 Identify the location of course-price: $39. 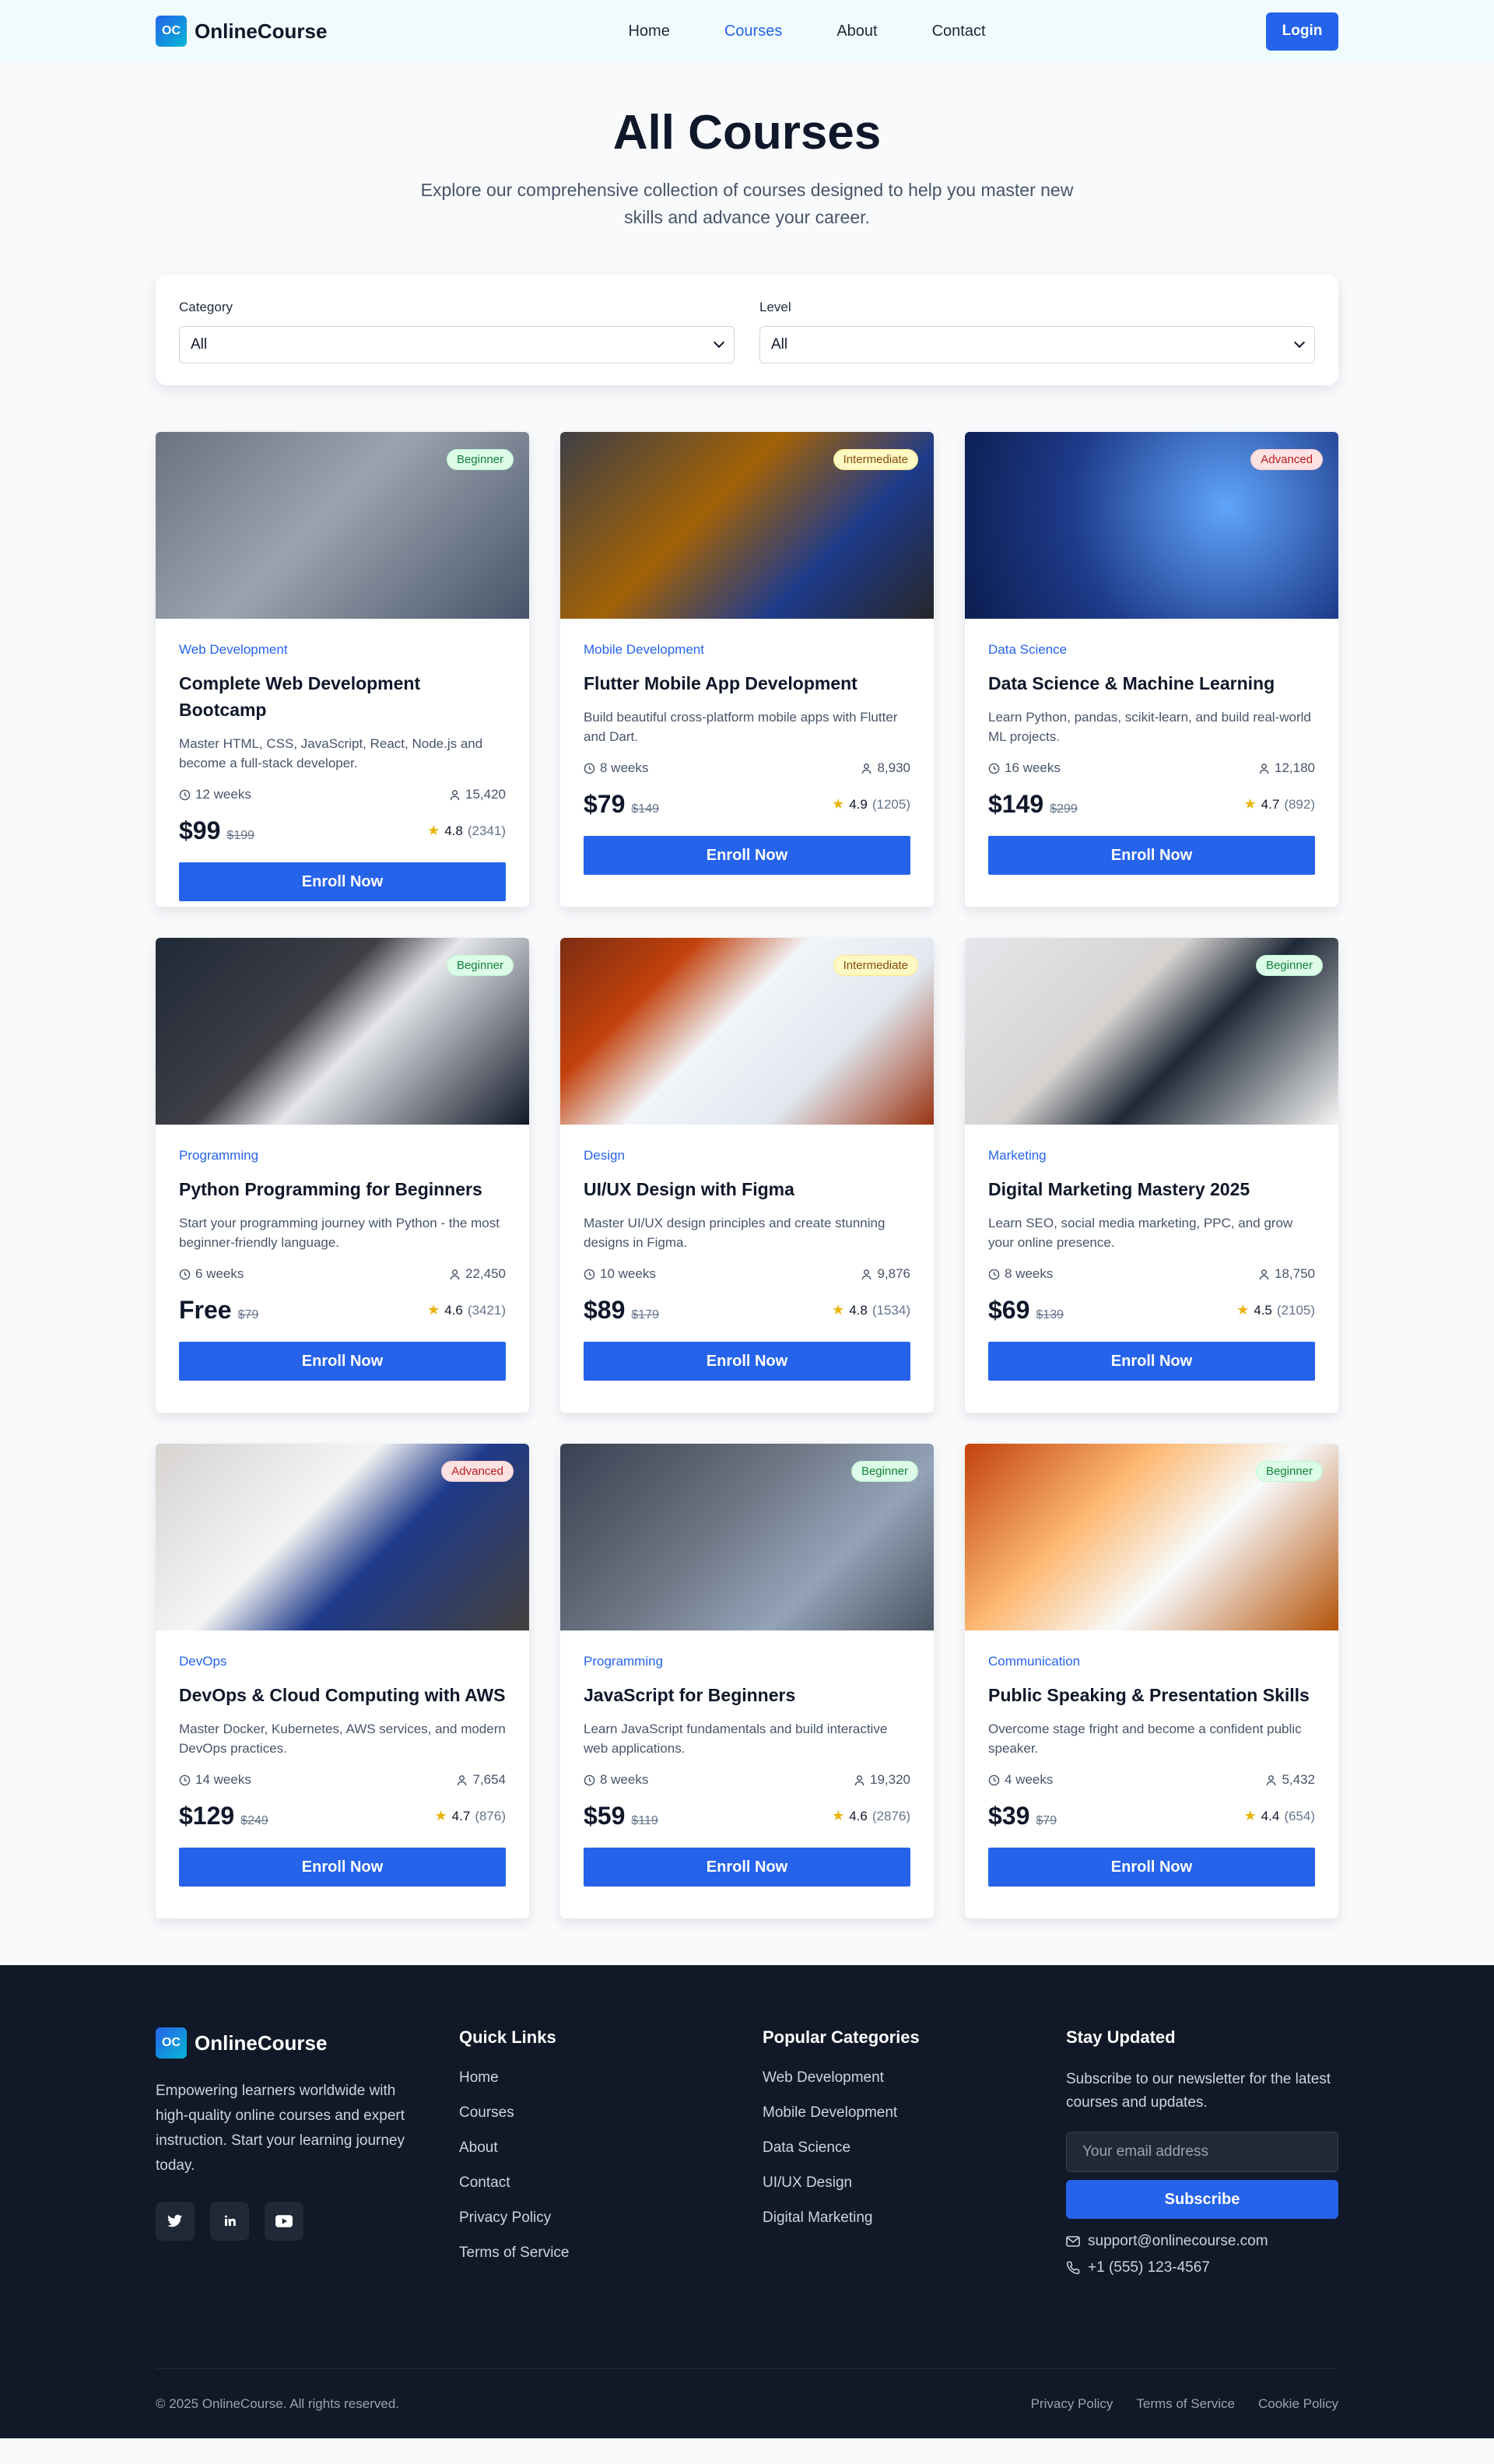
(1009, 1816).